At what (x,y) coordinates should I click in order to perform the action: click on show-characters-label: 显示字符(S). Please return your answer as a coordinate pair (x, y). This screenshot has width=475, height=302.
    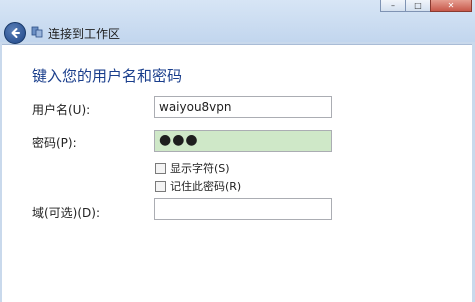
    Looking at the image, I should click on (200, 168).